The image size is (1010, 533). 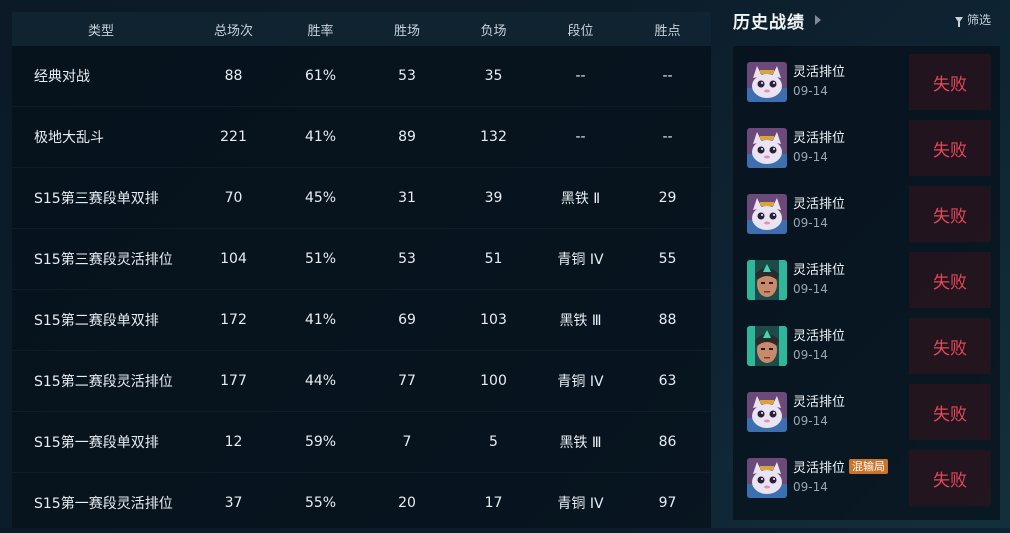 I want to click on filter-label: 筛选, so click(x=978, y=20).